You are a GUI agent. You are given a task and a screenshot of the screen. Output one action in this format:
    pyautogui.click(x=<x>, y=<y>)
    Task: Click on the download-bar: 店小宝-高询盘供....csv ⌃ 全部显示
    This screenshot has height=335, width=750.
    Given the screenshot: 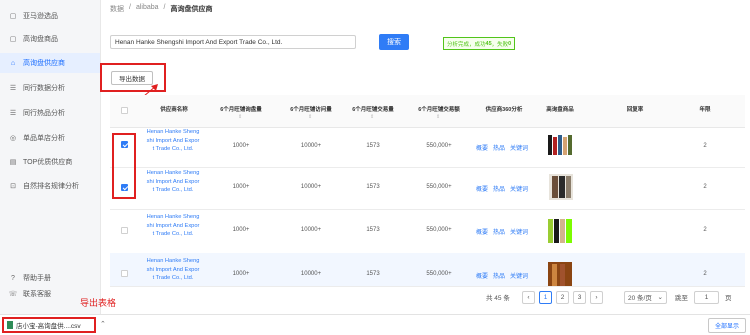 What is the action you would take?
    pyautogui.click(x=375, y=324)
    